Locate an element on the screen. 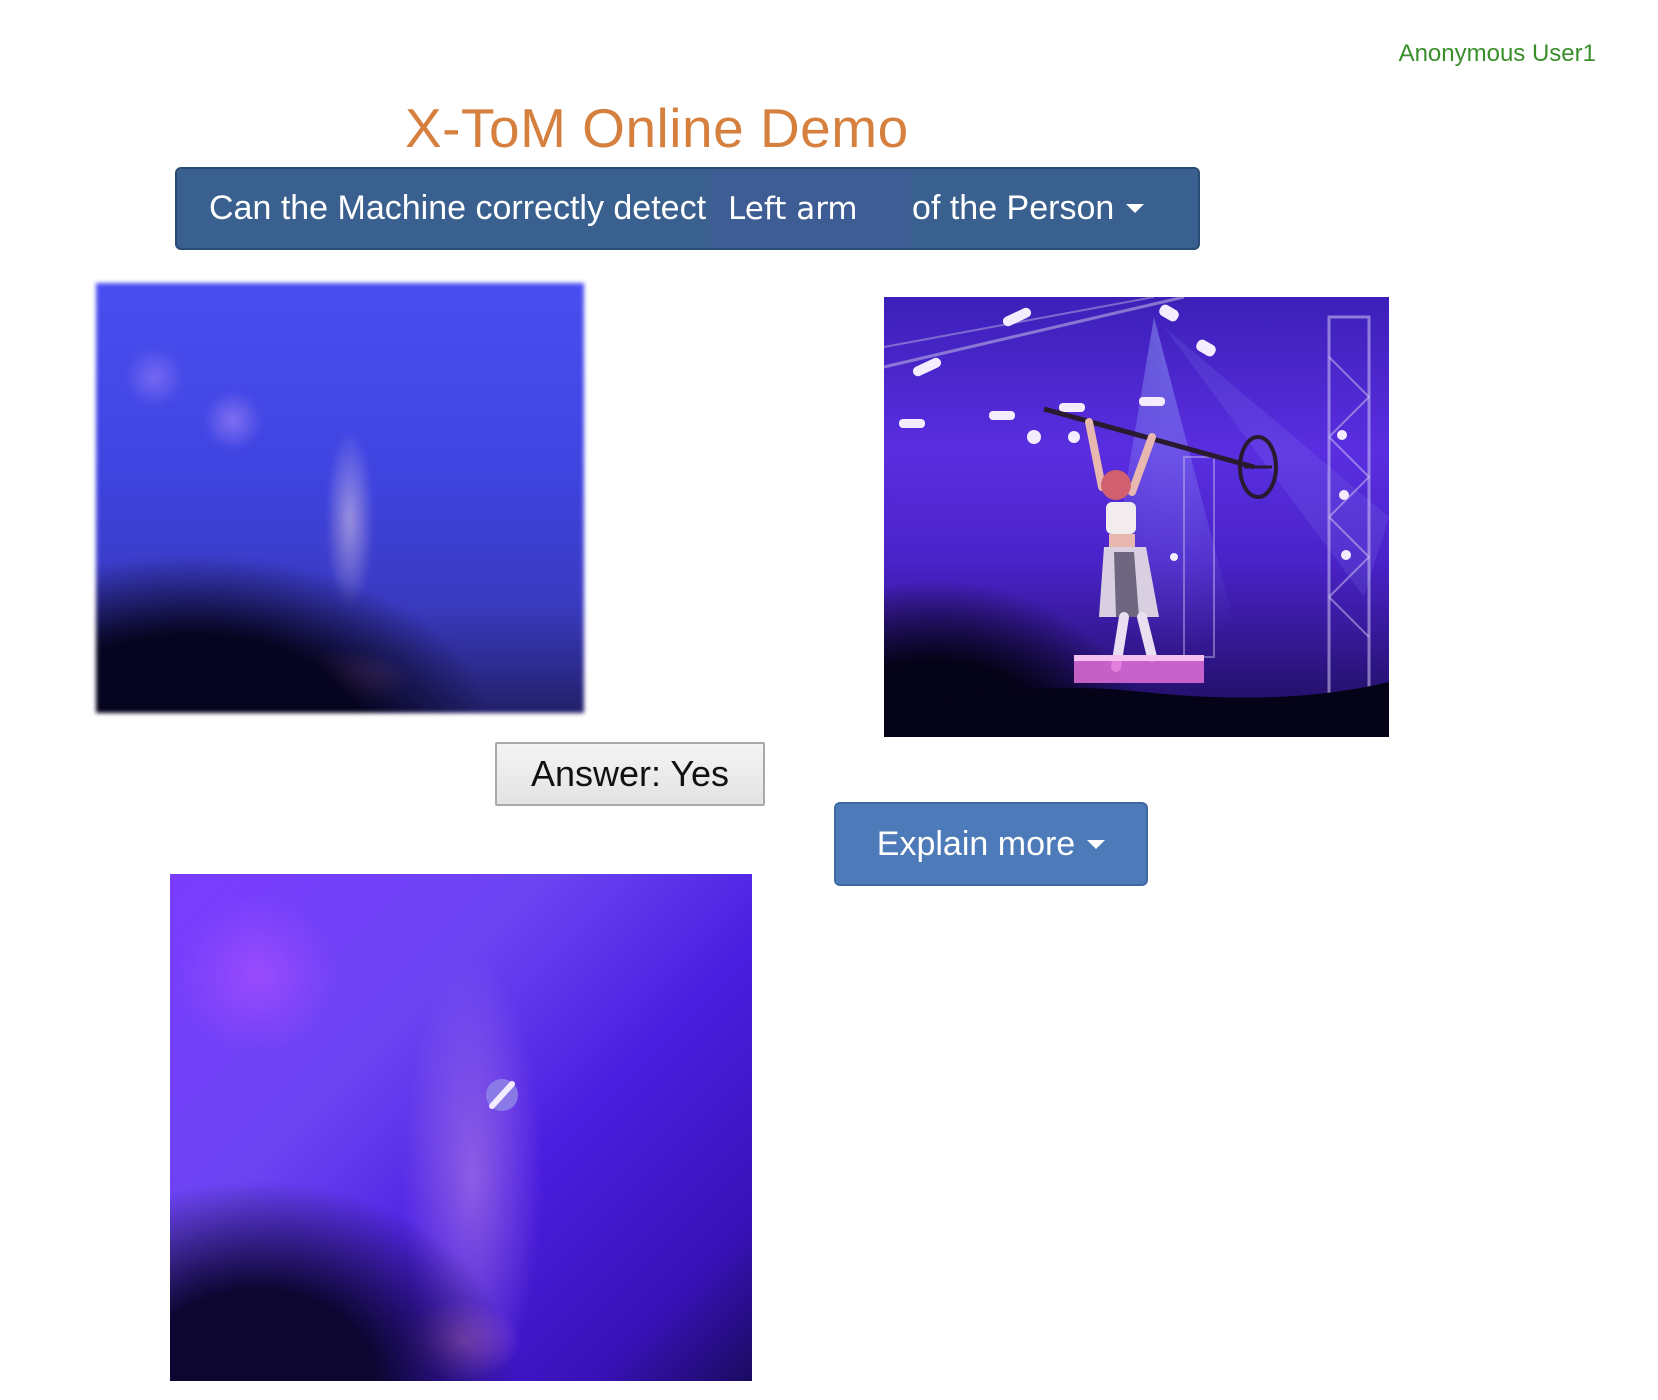 The image size is (1658, 1400). explain-more-button: Explain more is located at coordinates (991, 844).